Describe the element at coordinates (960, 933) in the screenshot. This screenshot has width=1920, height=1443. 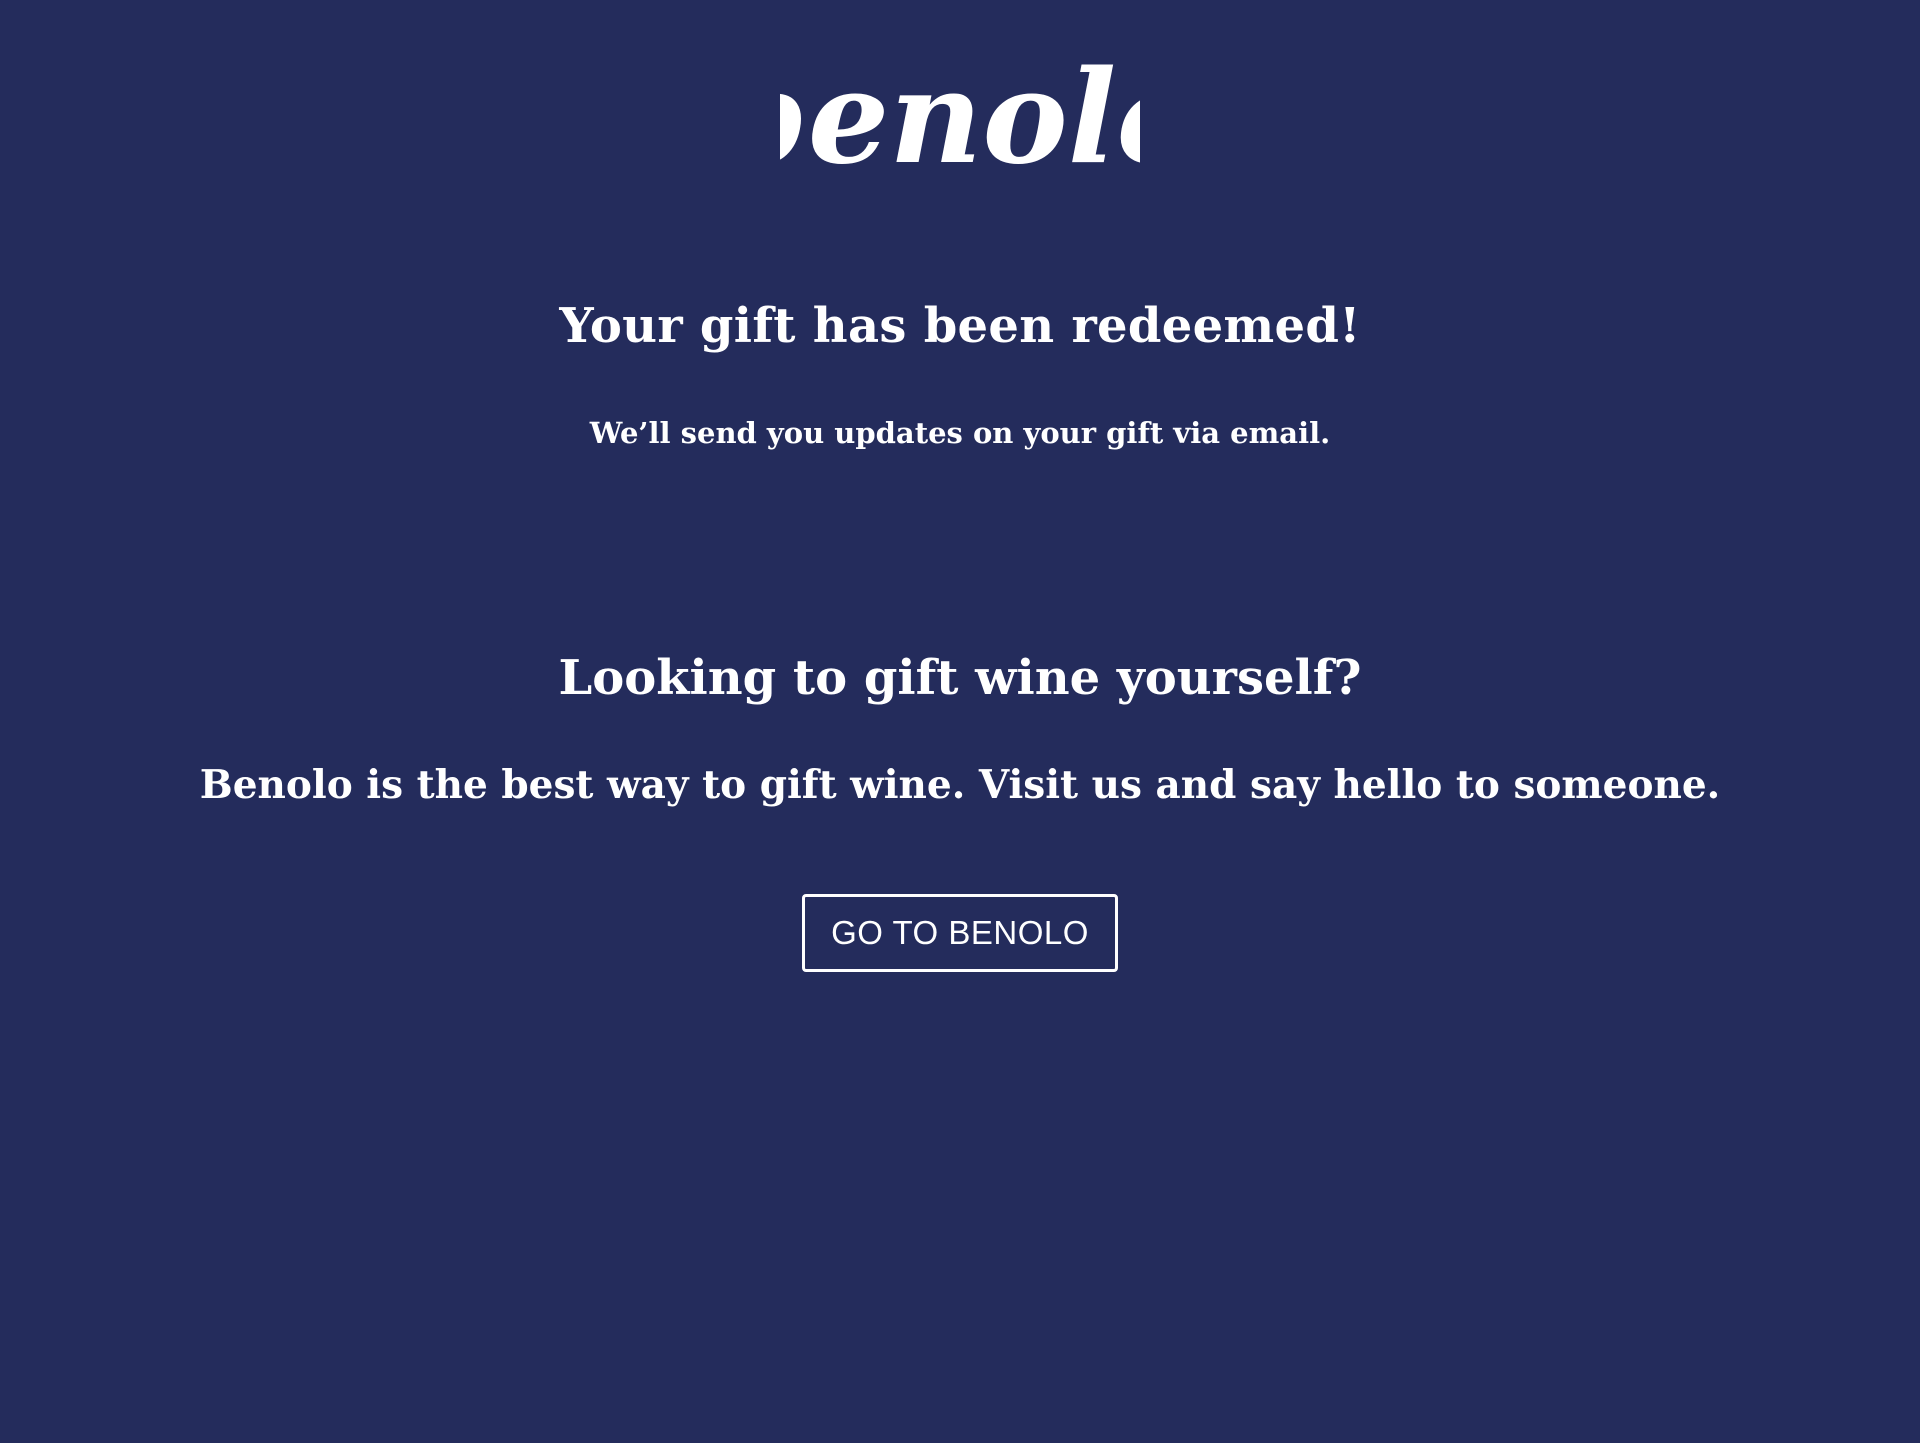
I see `go-to-benolo-button: GO TO BENOLO` at that location.